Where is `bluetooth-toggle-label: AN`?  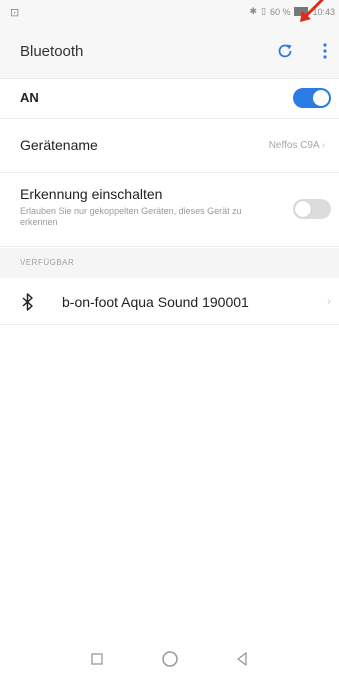 bluetooth-toggle-label: AN is located at coordinates (29, 97).